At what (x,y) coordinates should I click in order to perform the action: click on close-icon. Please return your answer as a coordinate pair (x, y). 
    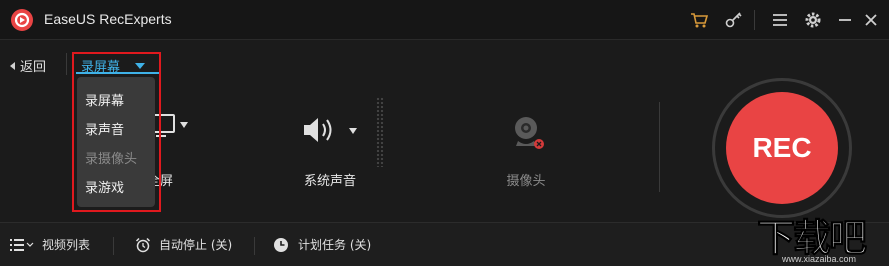
    Looking at the image, I should click on (871, 20).